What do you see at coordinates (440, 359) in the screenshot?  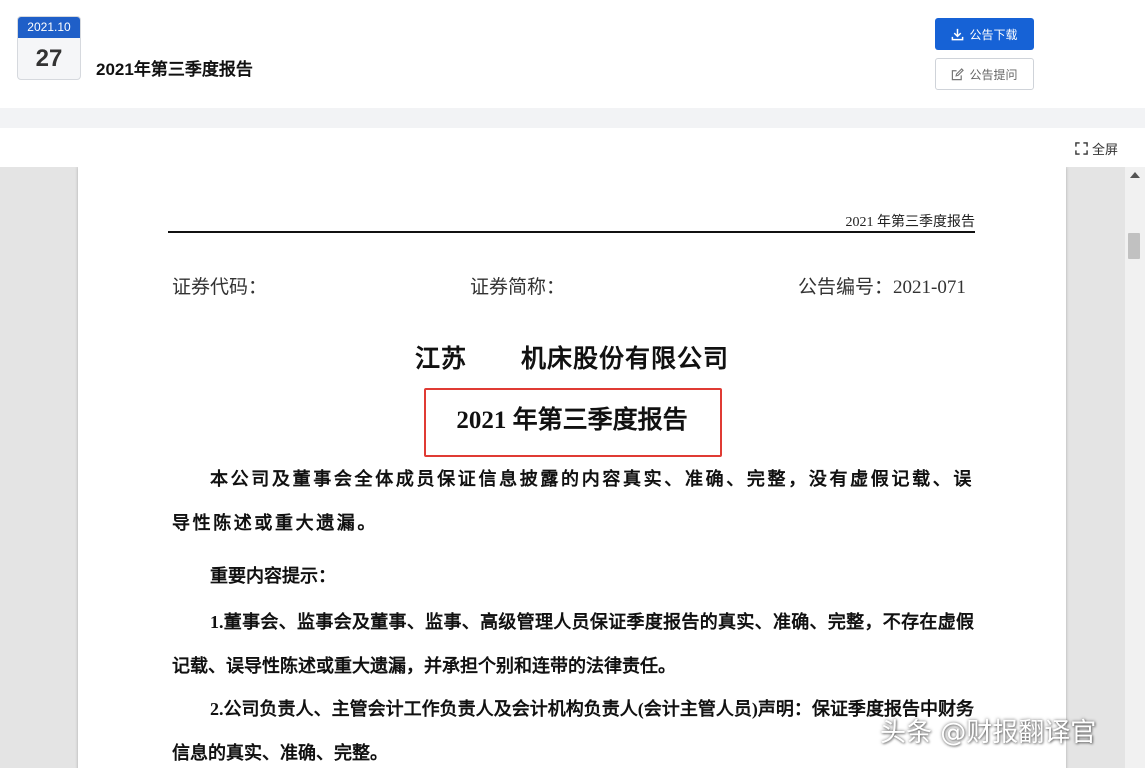 I see `company-prefix: 江苏` at bounding box center [440, 359].